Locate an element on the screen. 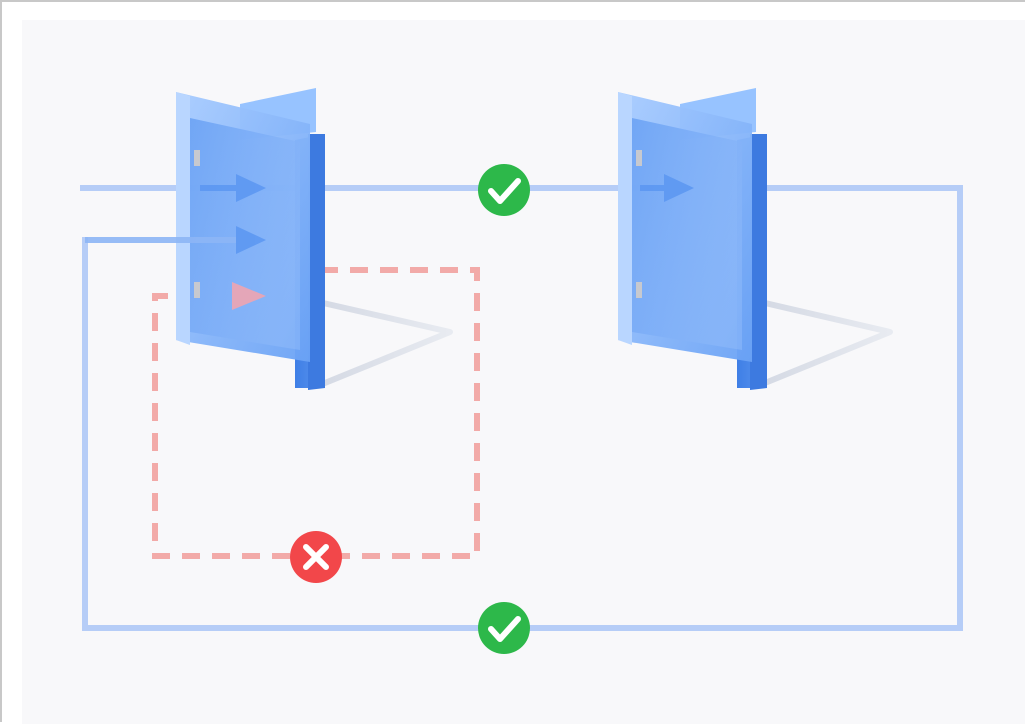  door-shadows is located at coordinates (600, 342).